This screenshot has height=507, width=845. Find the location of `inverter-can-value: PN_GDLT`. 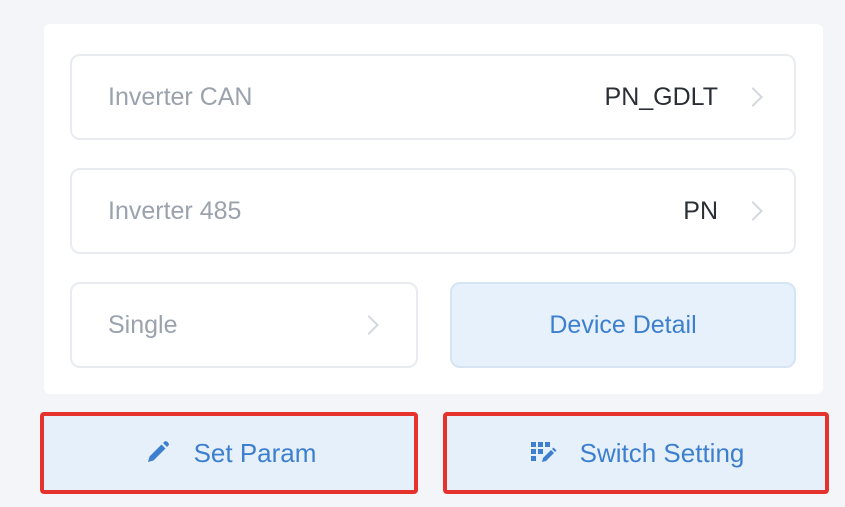

inverter-can-value: PN_GDLT is located at coordinates (661, 96).